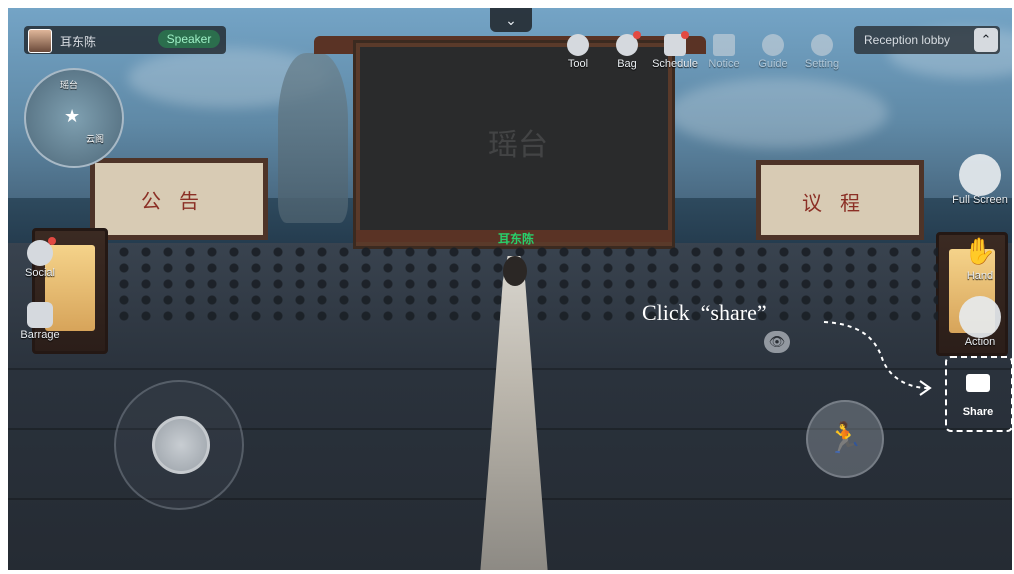  I want to click on instruction-text: Click “share”, so click(704, 312).